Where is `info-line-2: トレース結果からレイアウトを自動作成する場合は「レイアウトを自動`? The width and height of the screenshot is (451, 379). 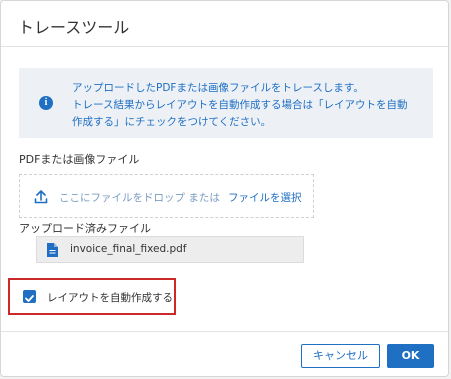 info-line-2: トレース結果からレイアウトを自動作成する場合は「レイアウトを自動 is located at coordinates (240, 105).